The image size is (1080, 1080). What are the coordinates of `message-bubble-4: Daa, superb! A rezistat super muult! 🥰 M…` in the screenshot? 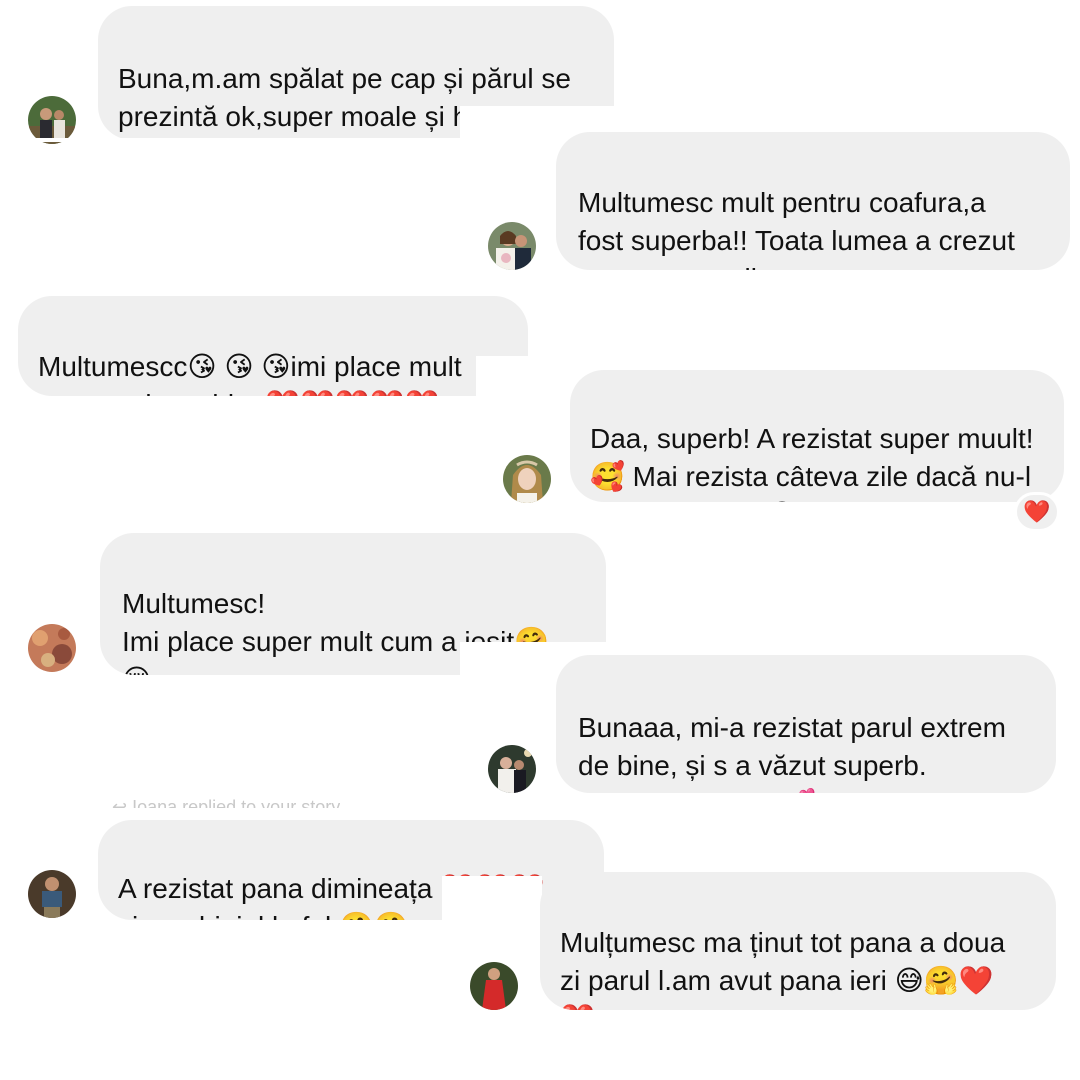 It's located at (817, 436).